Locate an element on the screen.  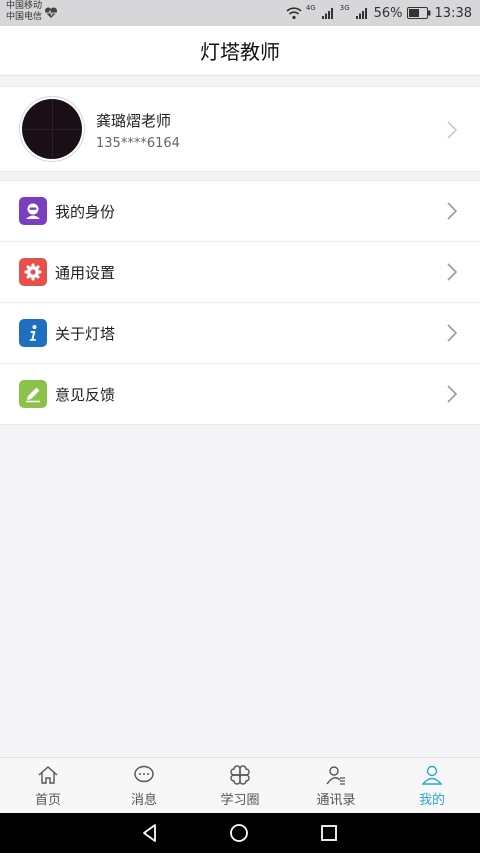
tab-label: 通讯录 is located at coordinates (336, 800).